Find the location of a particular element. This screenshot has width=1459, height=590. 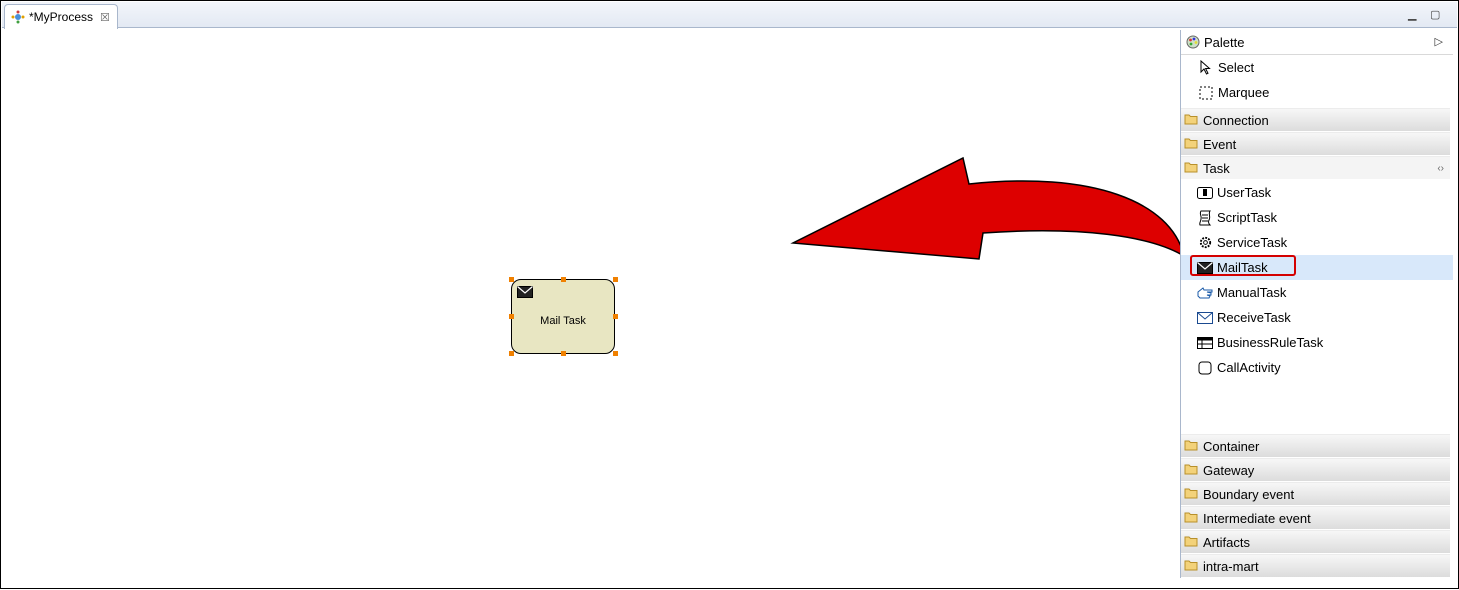

drawer-event: Event is located at coordinates (1315, 143).